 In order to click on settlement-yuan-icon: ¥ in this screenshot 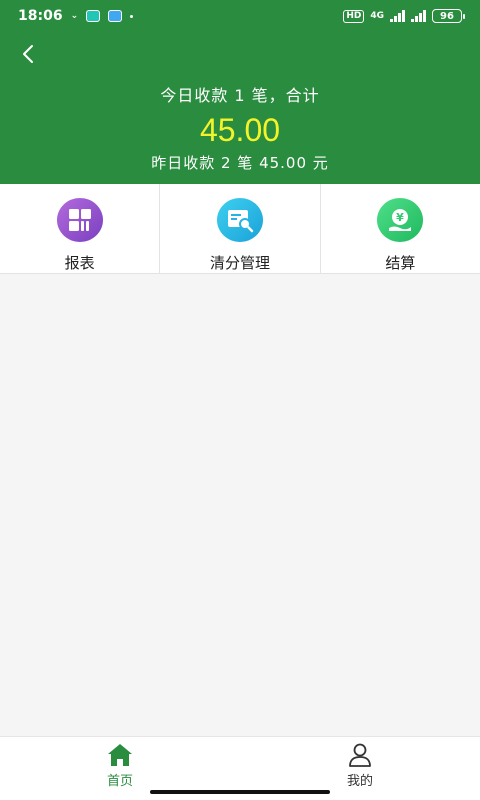, I will do `click(400, 220)`.